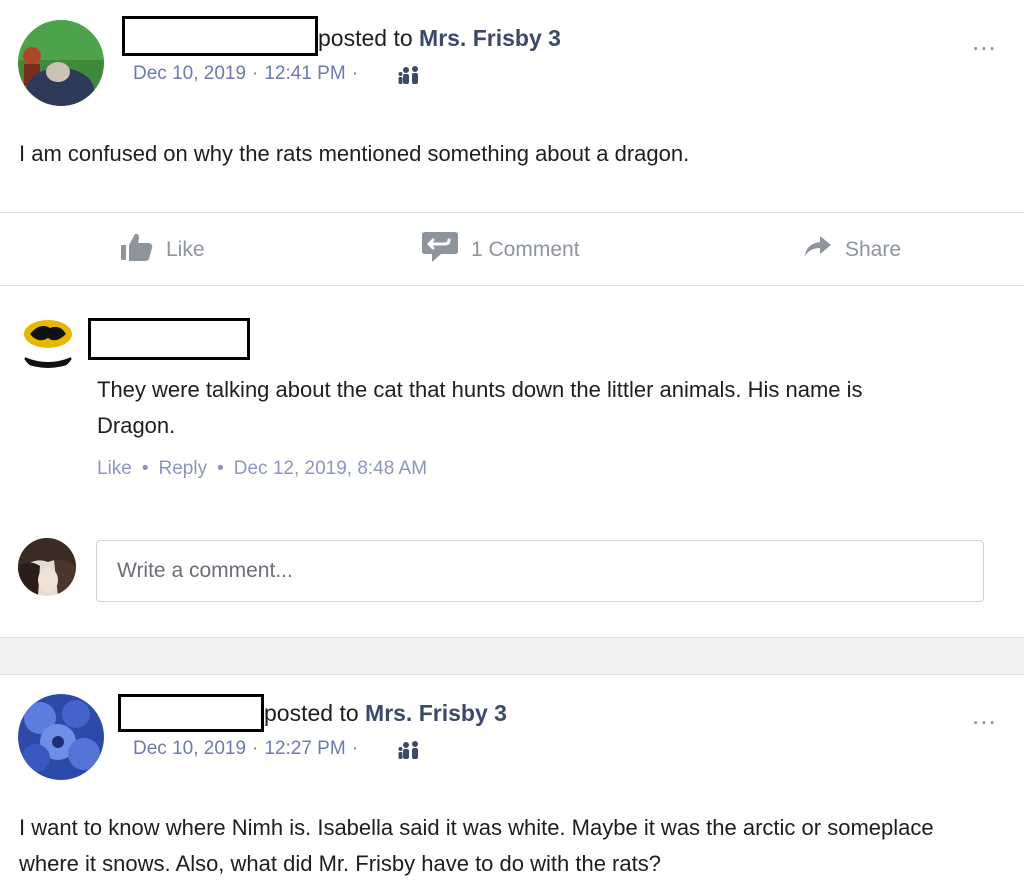  What do you see at coordinates (540, 571) in the screenshot?
I see `write-comment-input` at bounding box center [540, 571].